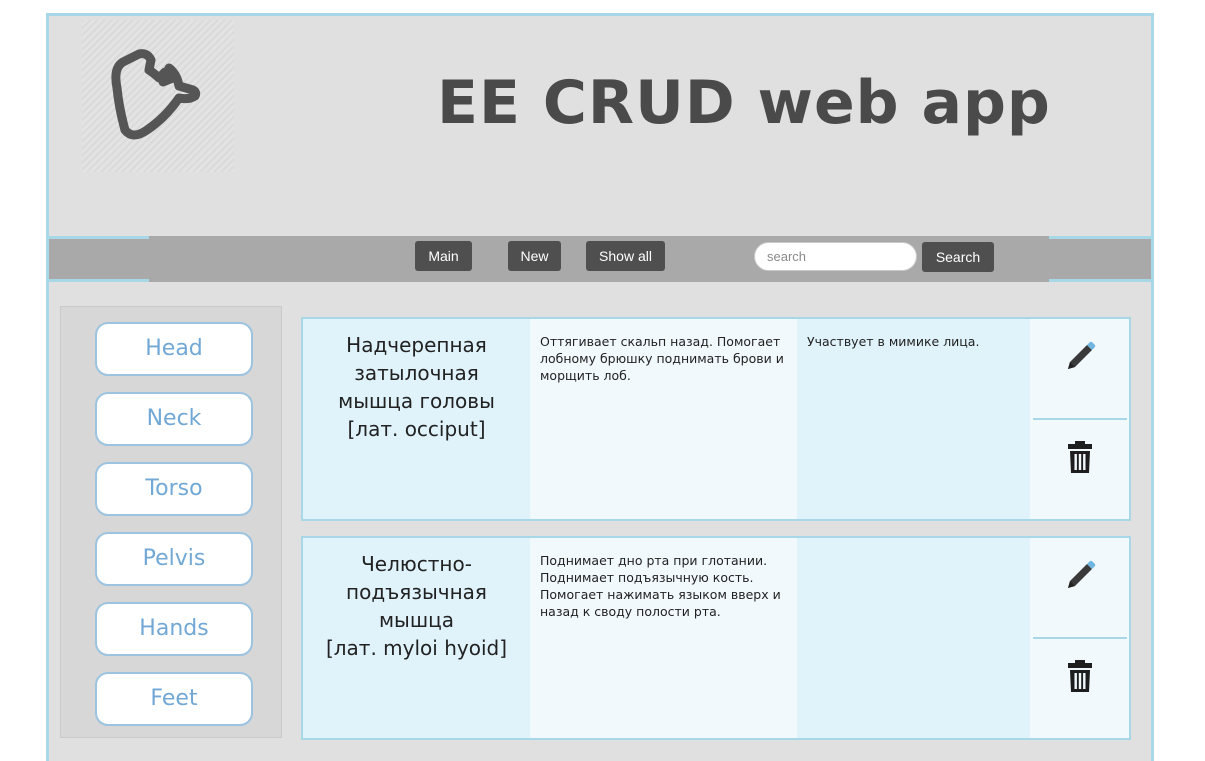 Image resolution: width=1205 pixels, height=761 pixels. Describe the element at coordinates (534, 256) in the screenshot. I see `new-button: New` at that location.